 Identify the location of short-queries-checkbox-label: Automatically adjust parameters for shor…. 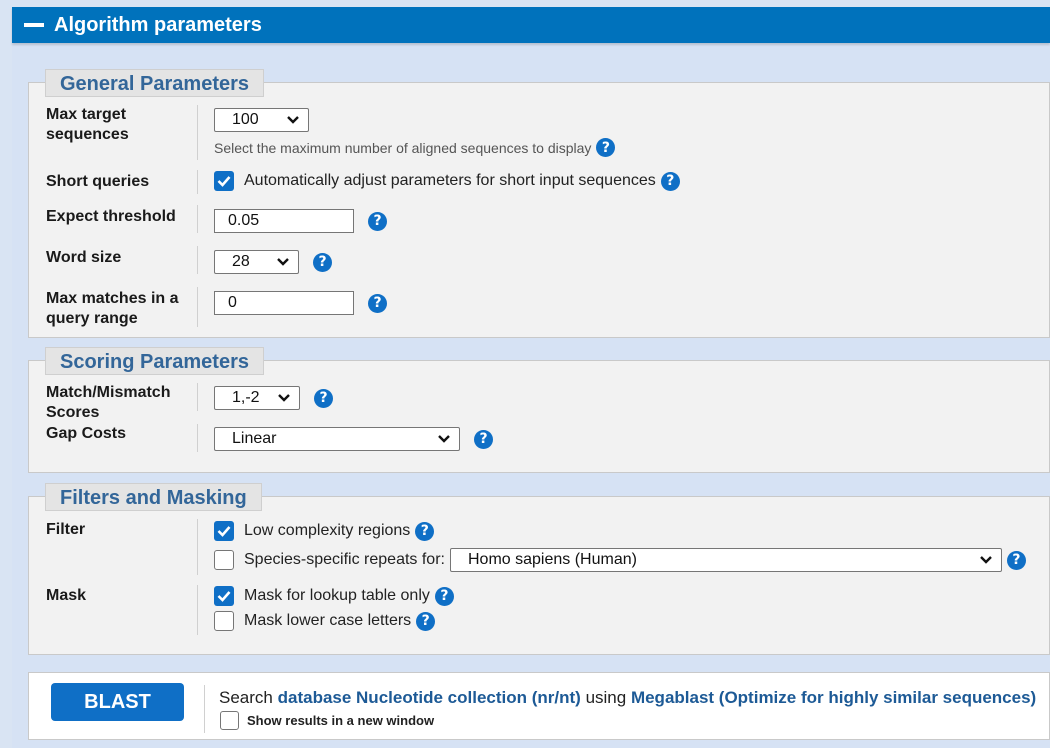
(450, 180).